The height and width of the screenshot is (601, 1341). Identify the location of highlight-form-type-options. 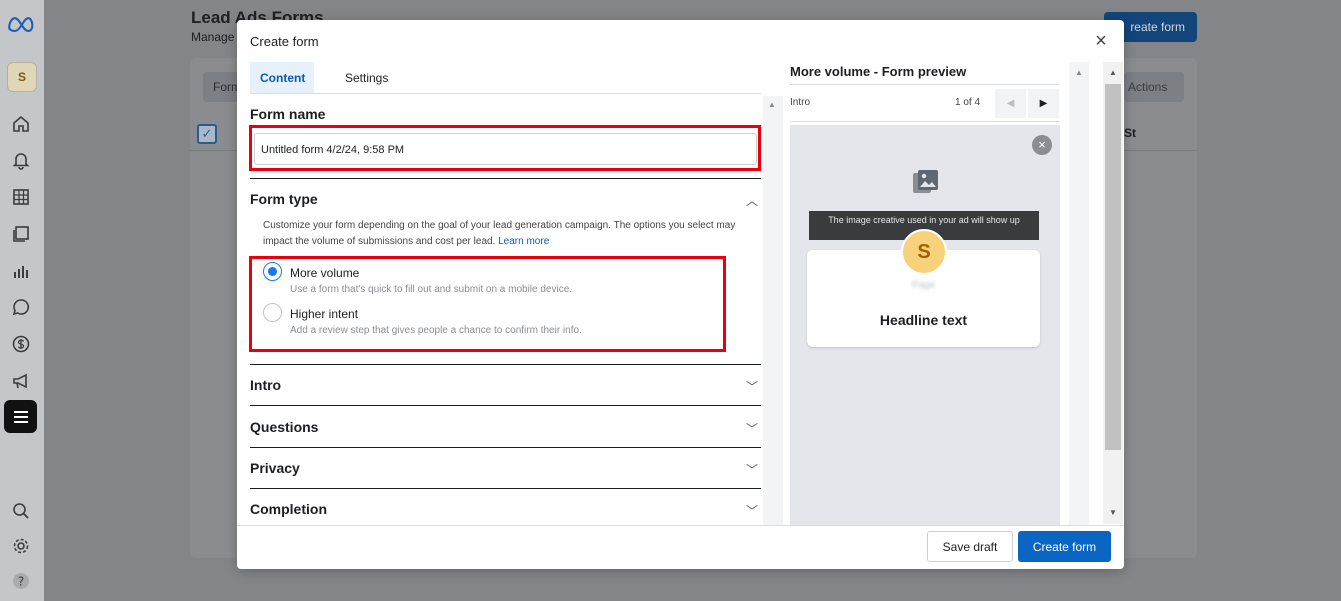
(487, 304).